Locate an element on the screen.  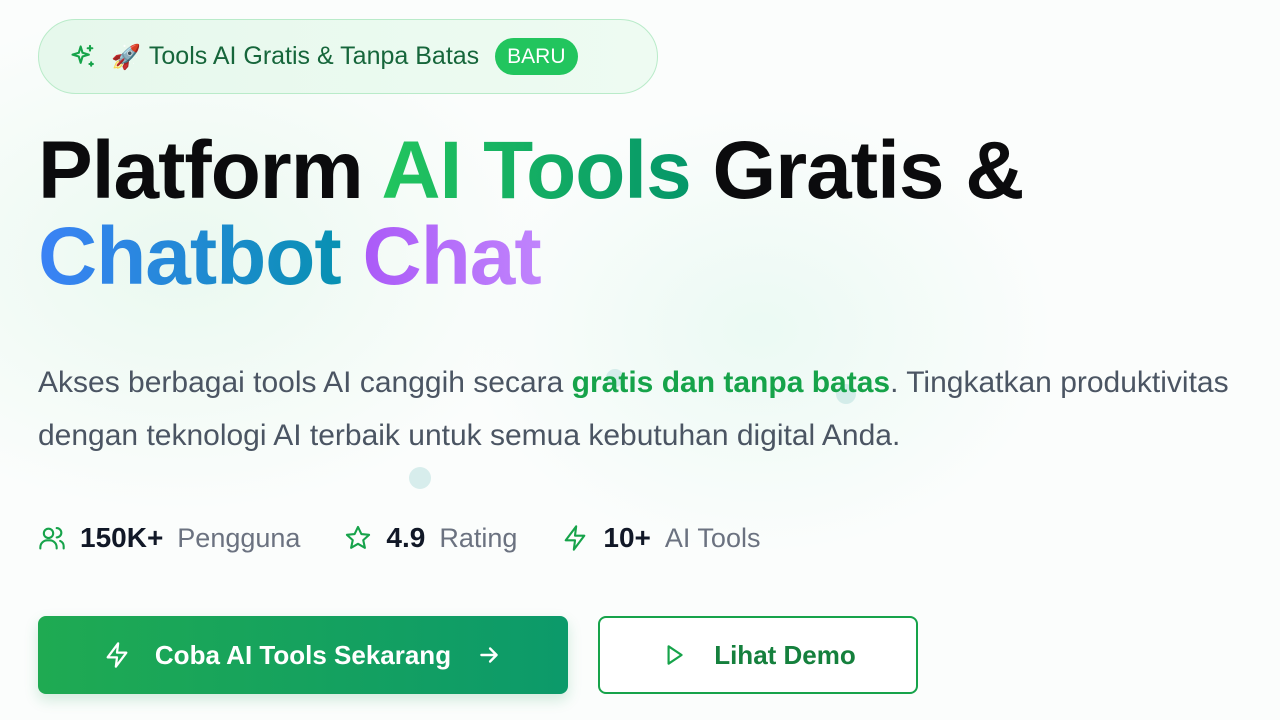
star-icon is located at coordinates (358, 538).